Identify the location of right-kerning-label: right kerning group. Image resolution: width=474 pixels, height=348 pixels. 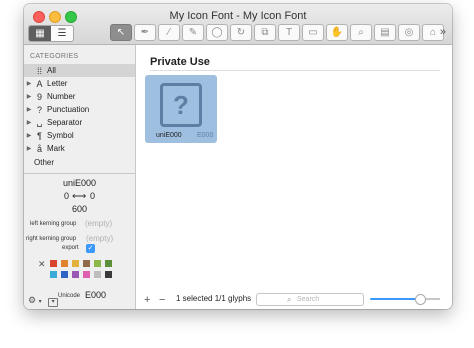
(51, 239).